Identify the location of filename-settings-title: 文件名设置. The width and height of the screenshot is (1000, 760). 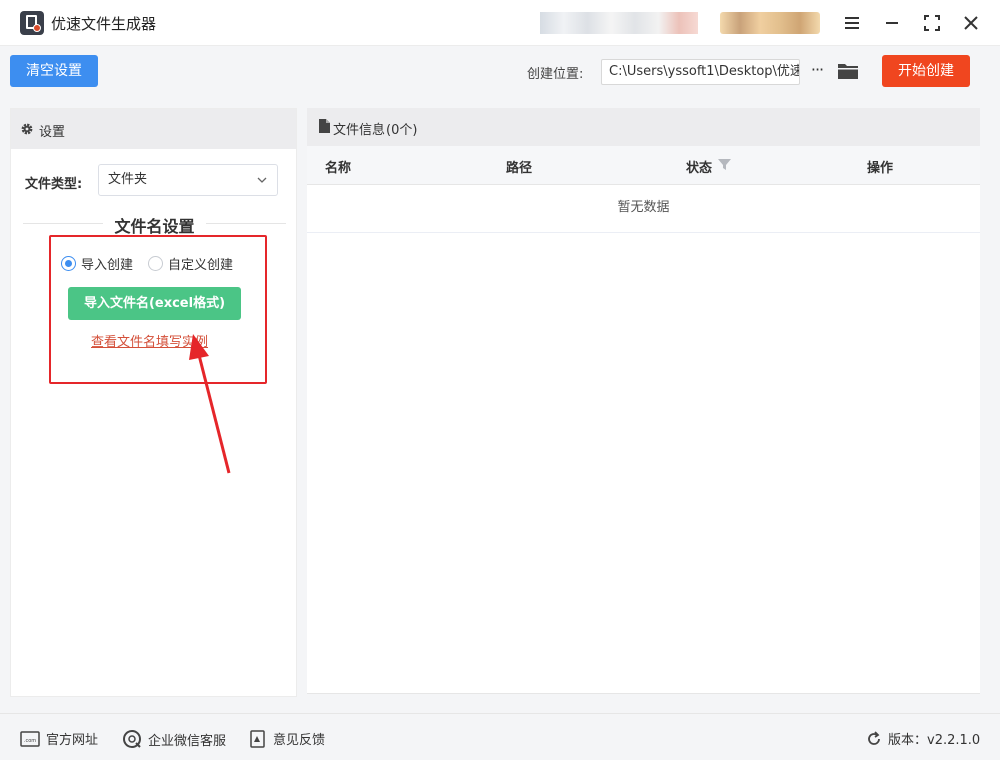
(154, 226).